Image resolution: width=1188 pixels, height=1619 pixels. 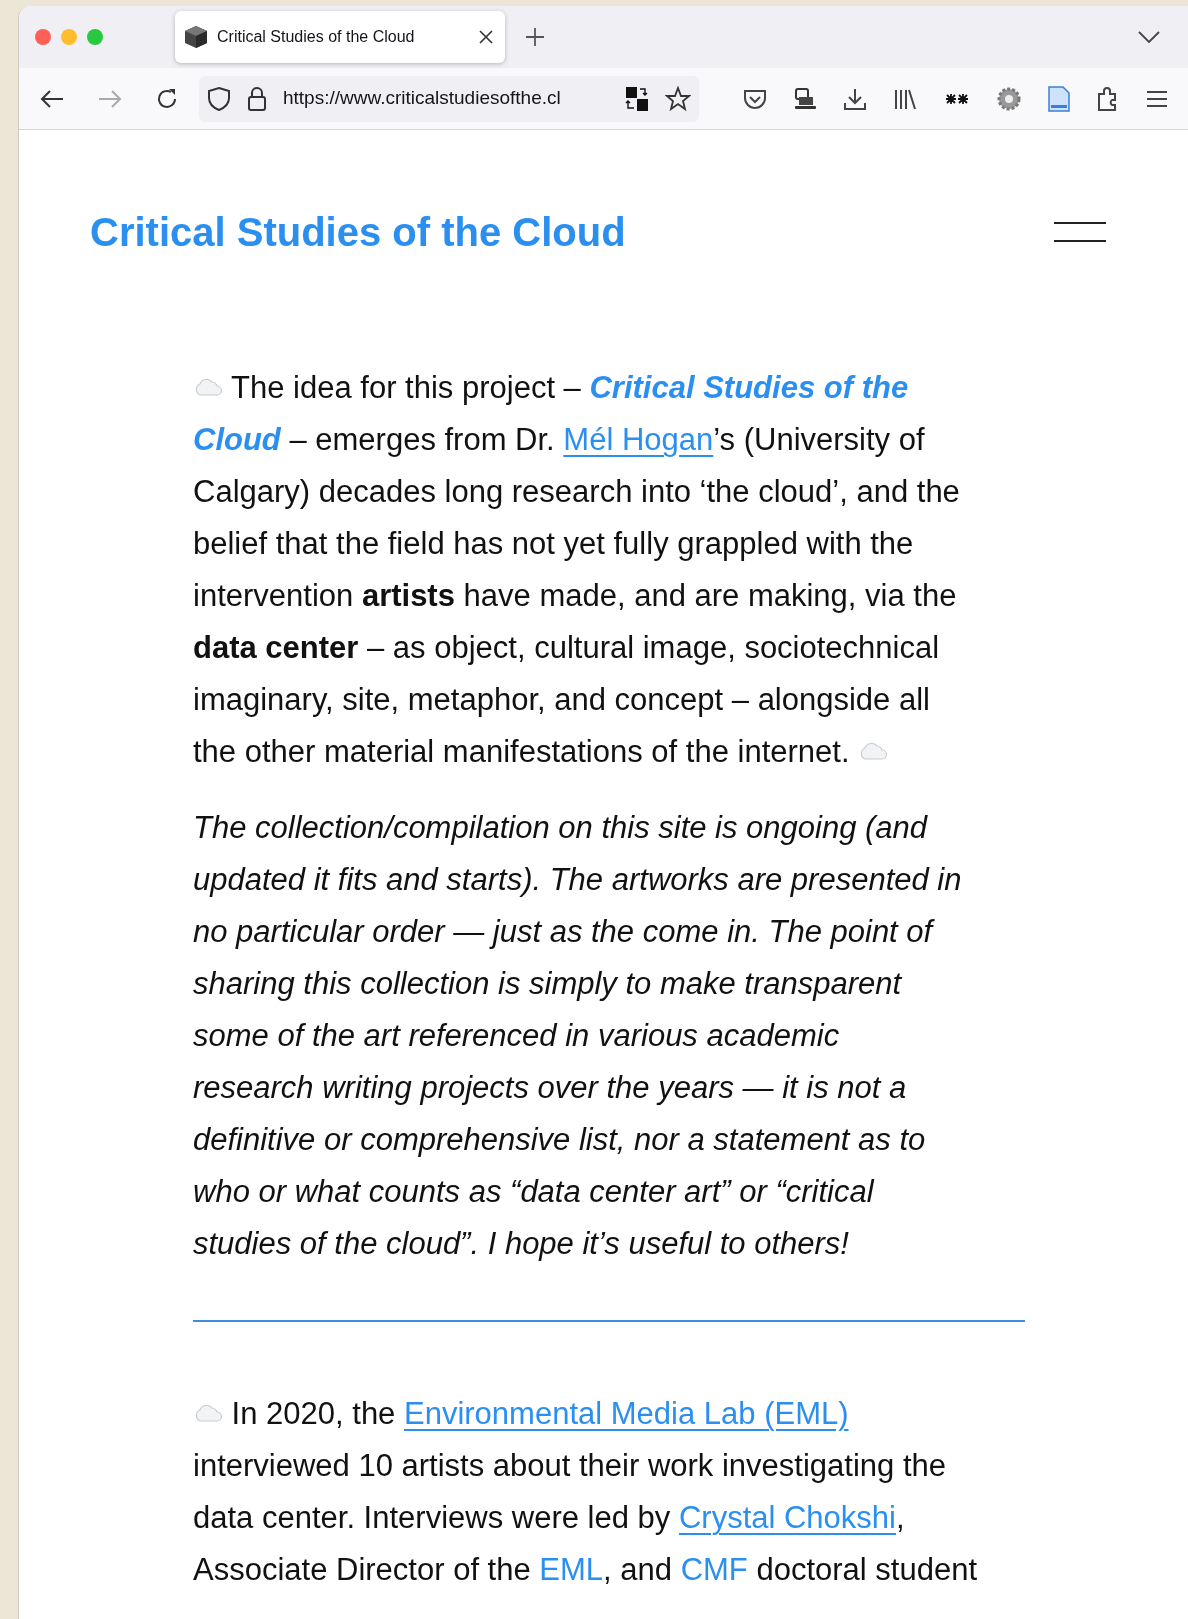 What do you see at coordinates (678, 98) in the screenshot?
I see `star-icon` at bounding box center [678, 98].